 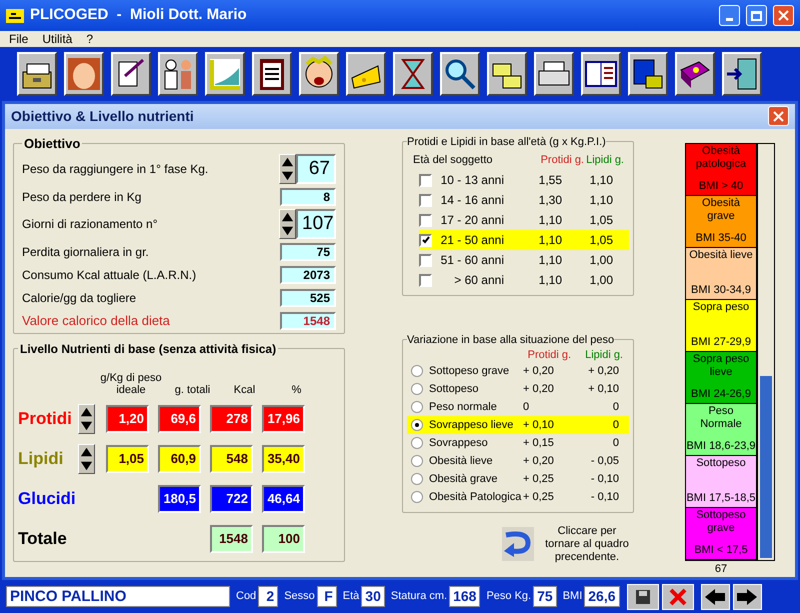 I want to click on close-icon, so click(x=778, y=116).